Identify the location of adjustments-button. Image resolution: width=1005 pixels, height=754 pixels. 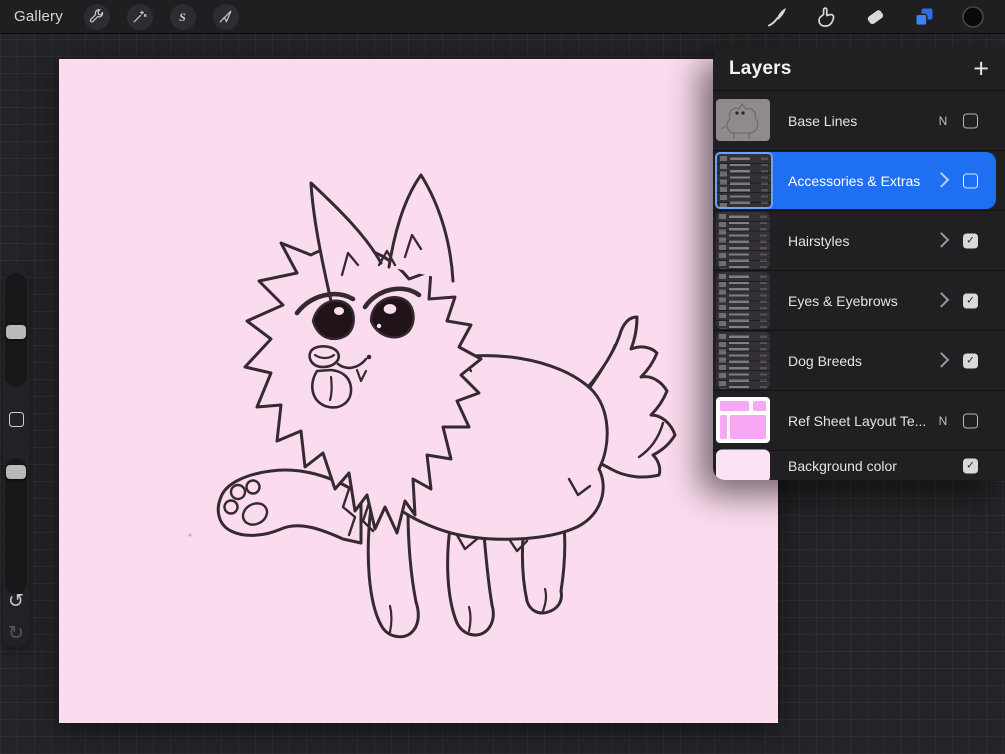
(139, 16).